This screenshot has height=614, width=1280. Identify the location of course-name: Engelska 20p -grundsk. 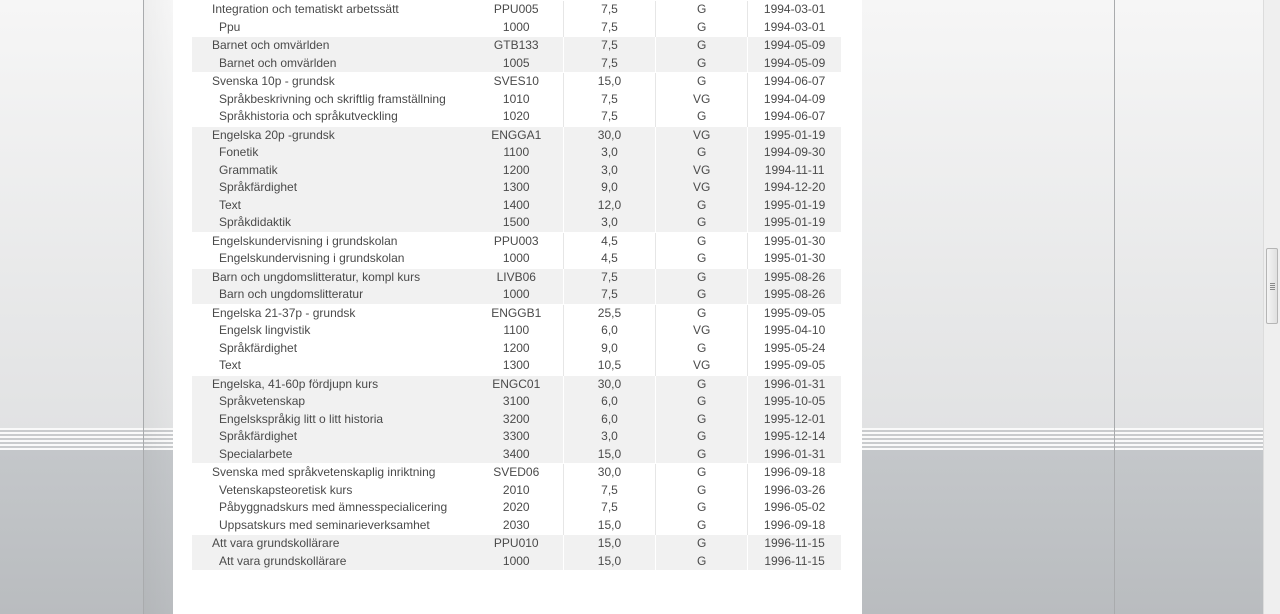
(331, 134).